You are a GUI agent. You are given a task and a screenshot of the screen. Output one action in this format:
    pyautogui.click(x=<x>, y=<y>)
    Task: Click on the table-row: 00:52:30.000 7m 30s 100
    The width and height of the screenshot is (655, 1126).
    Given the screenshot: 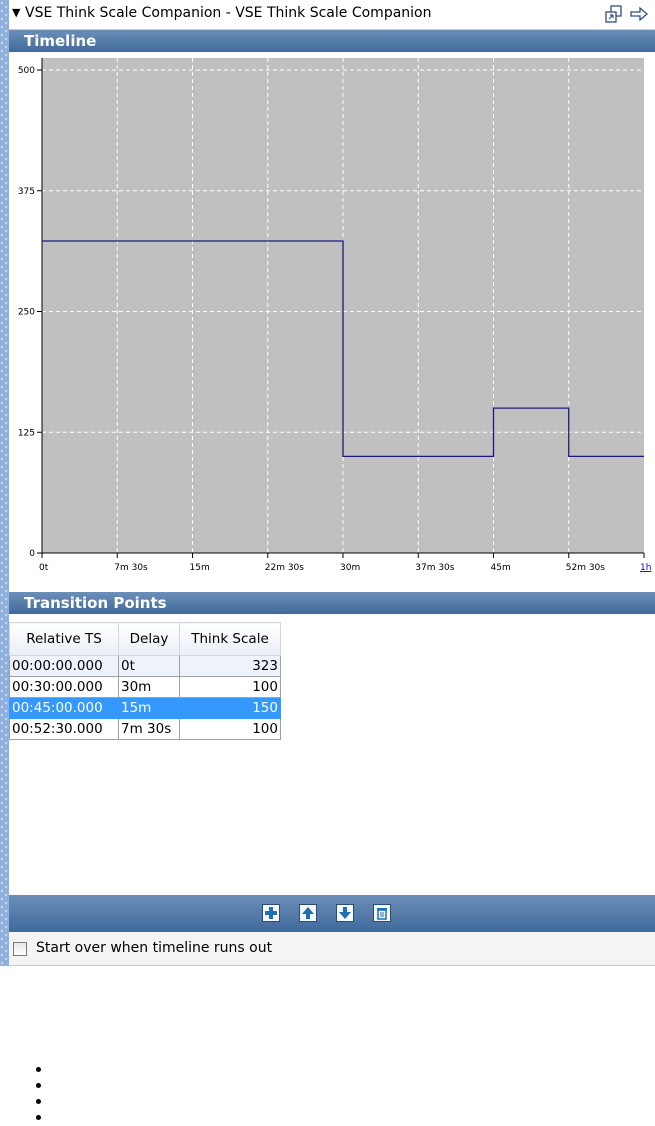 What is the action you would take?
    pyautogui.click(x=145, y=729)
    